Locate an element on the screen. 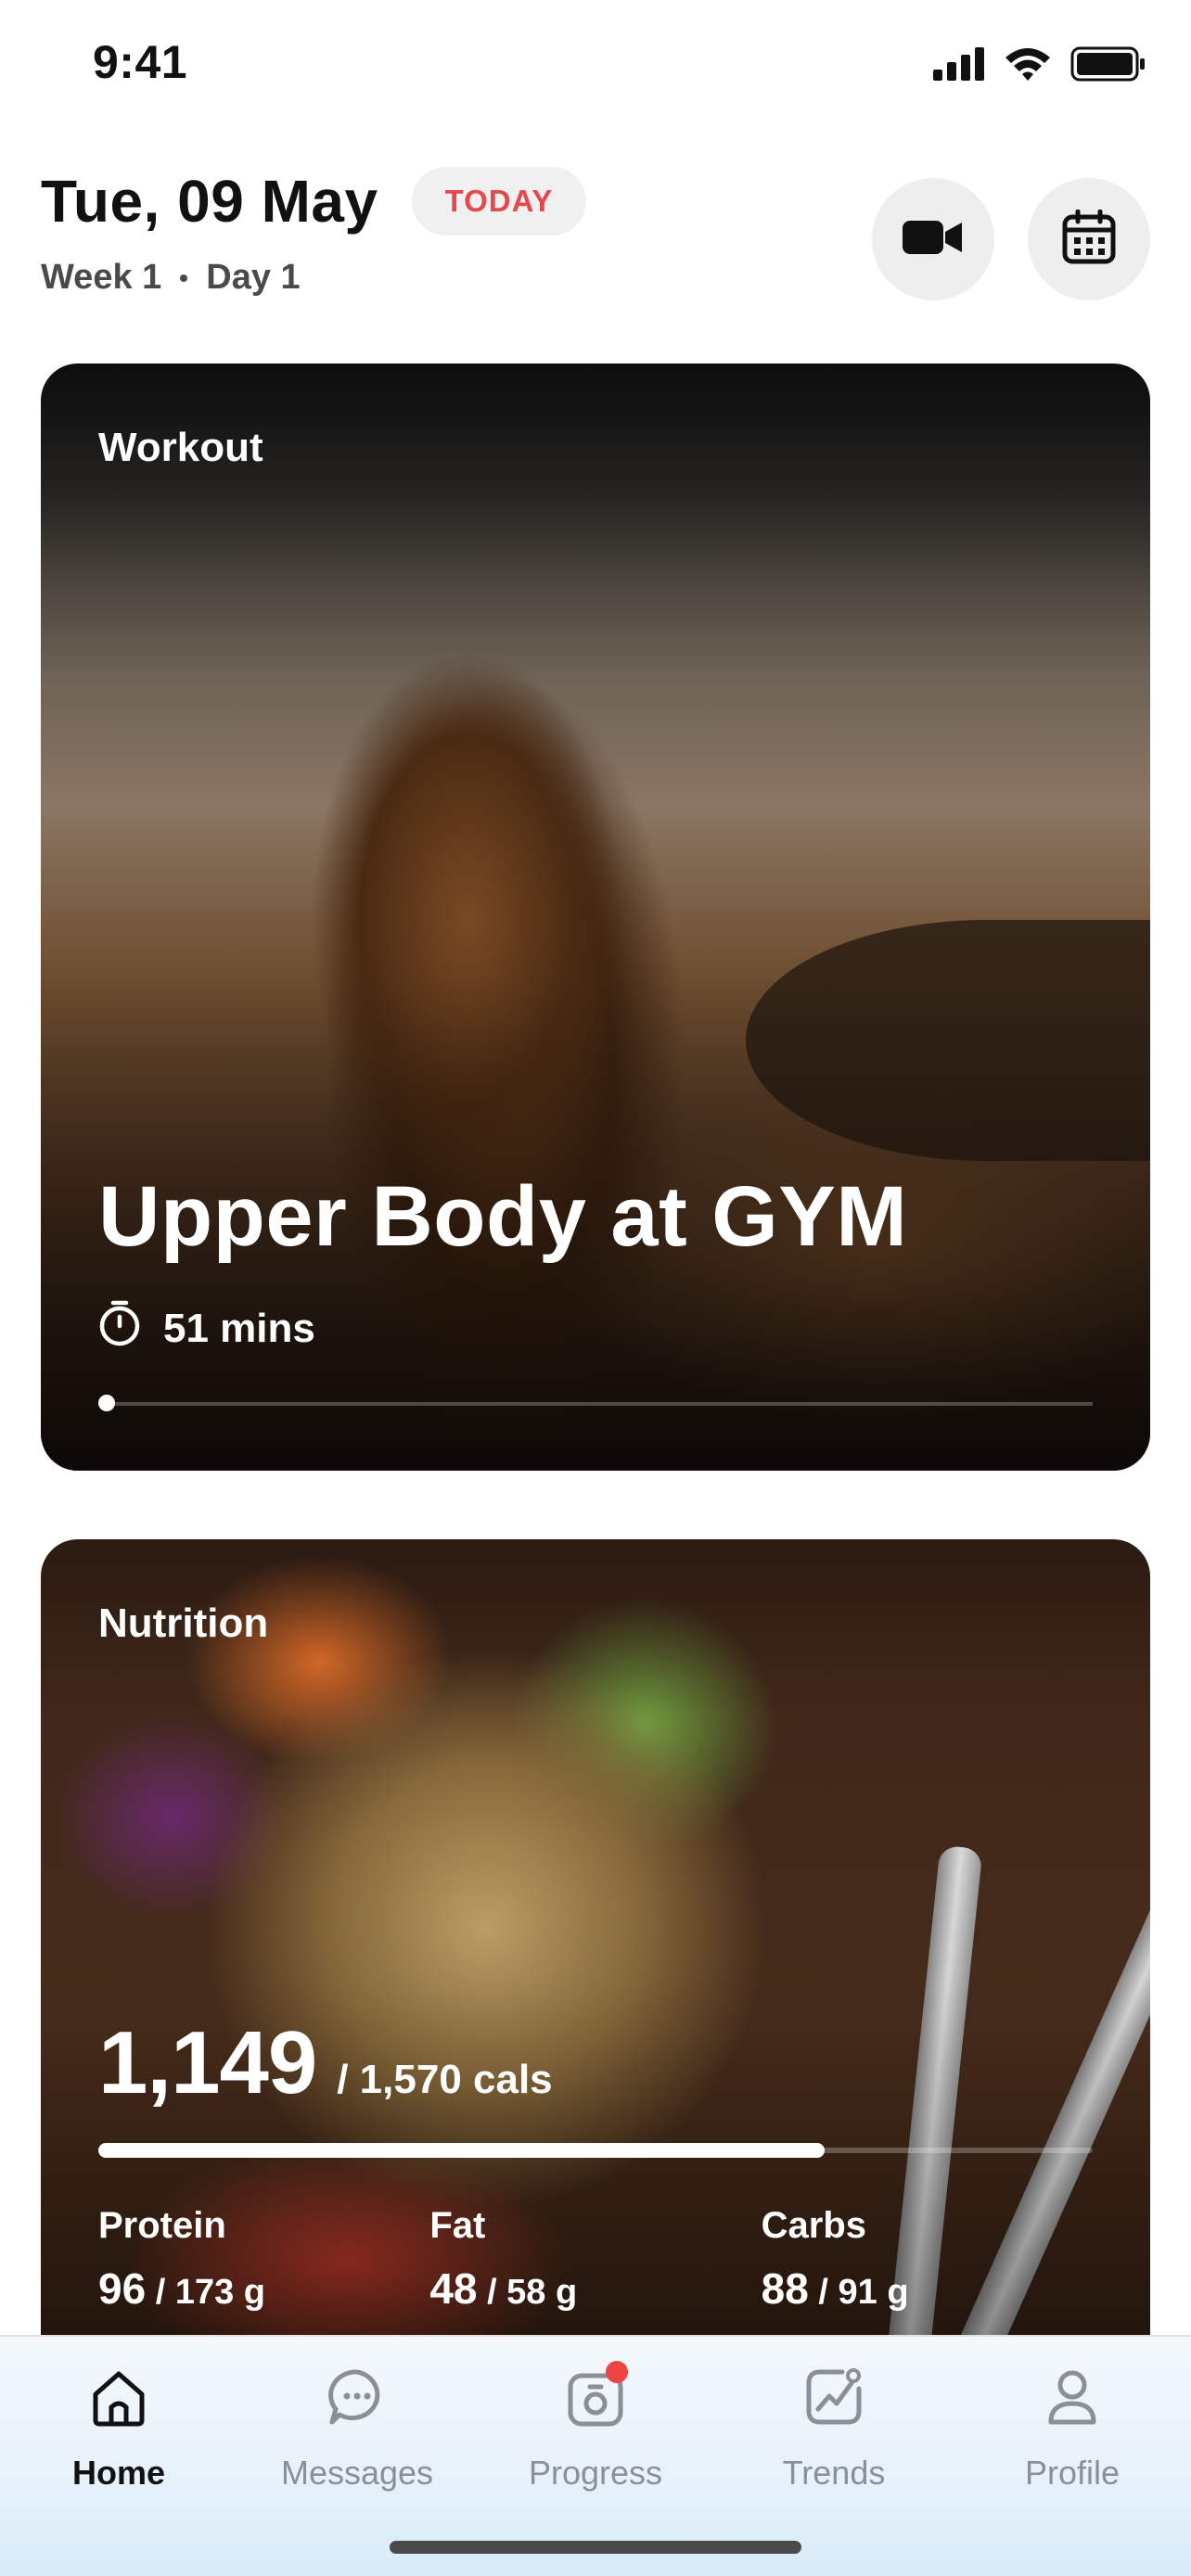 This screenshot has height=2576, width=1191. status-time: 9:41 is located at coordinates (140, 62).